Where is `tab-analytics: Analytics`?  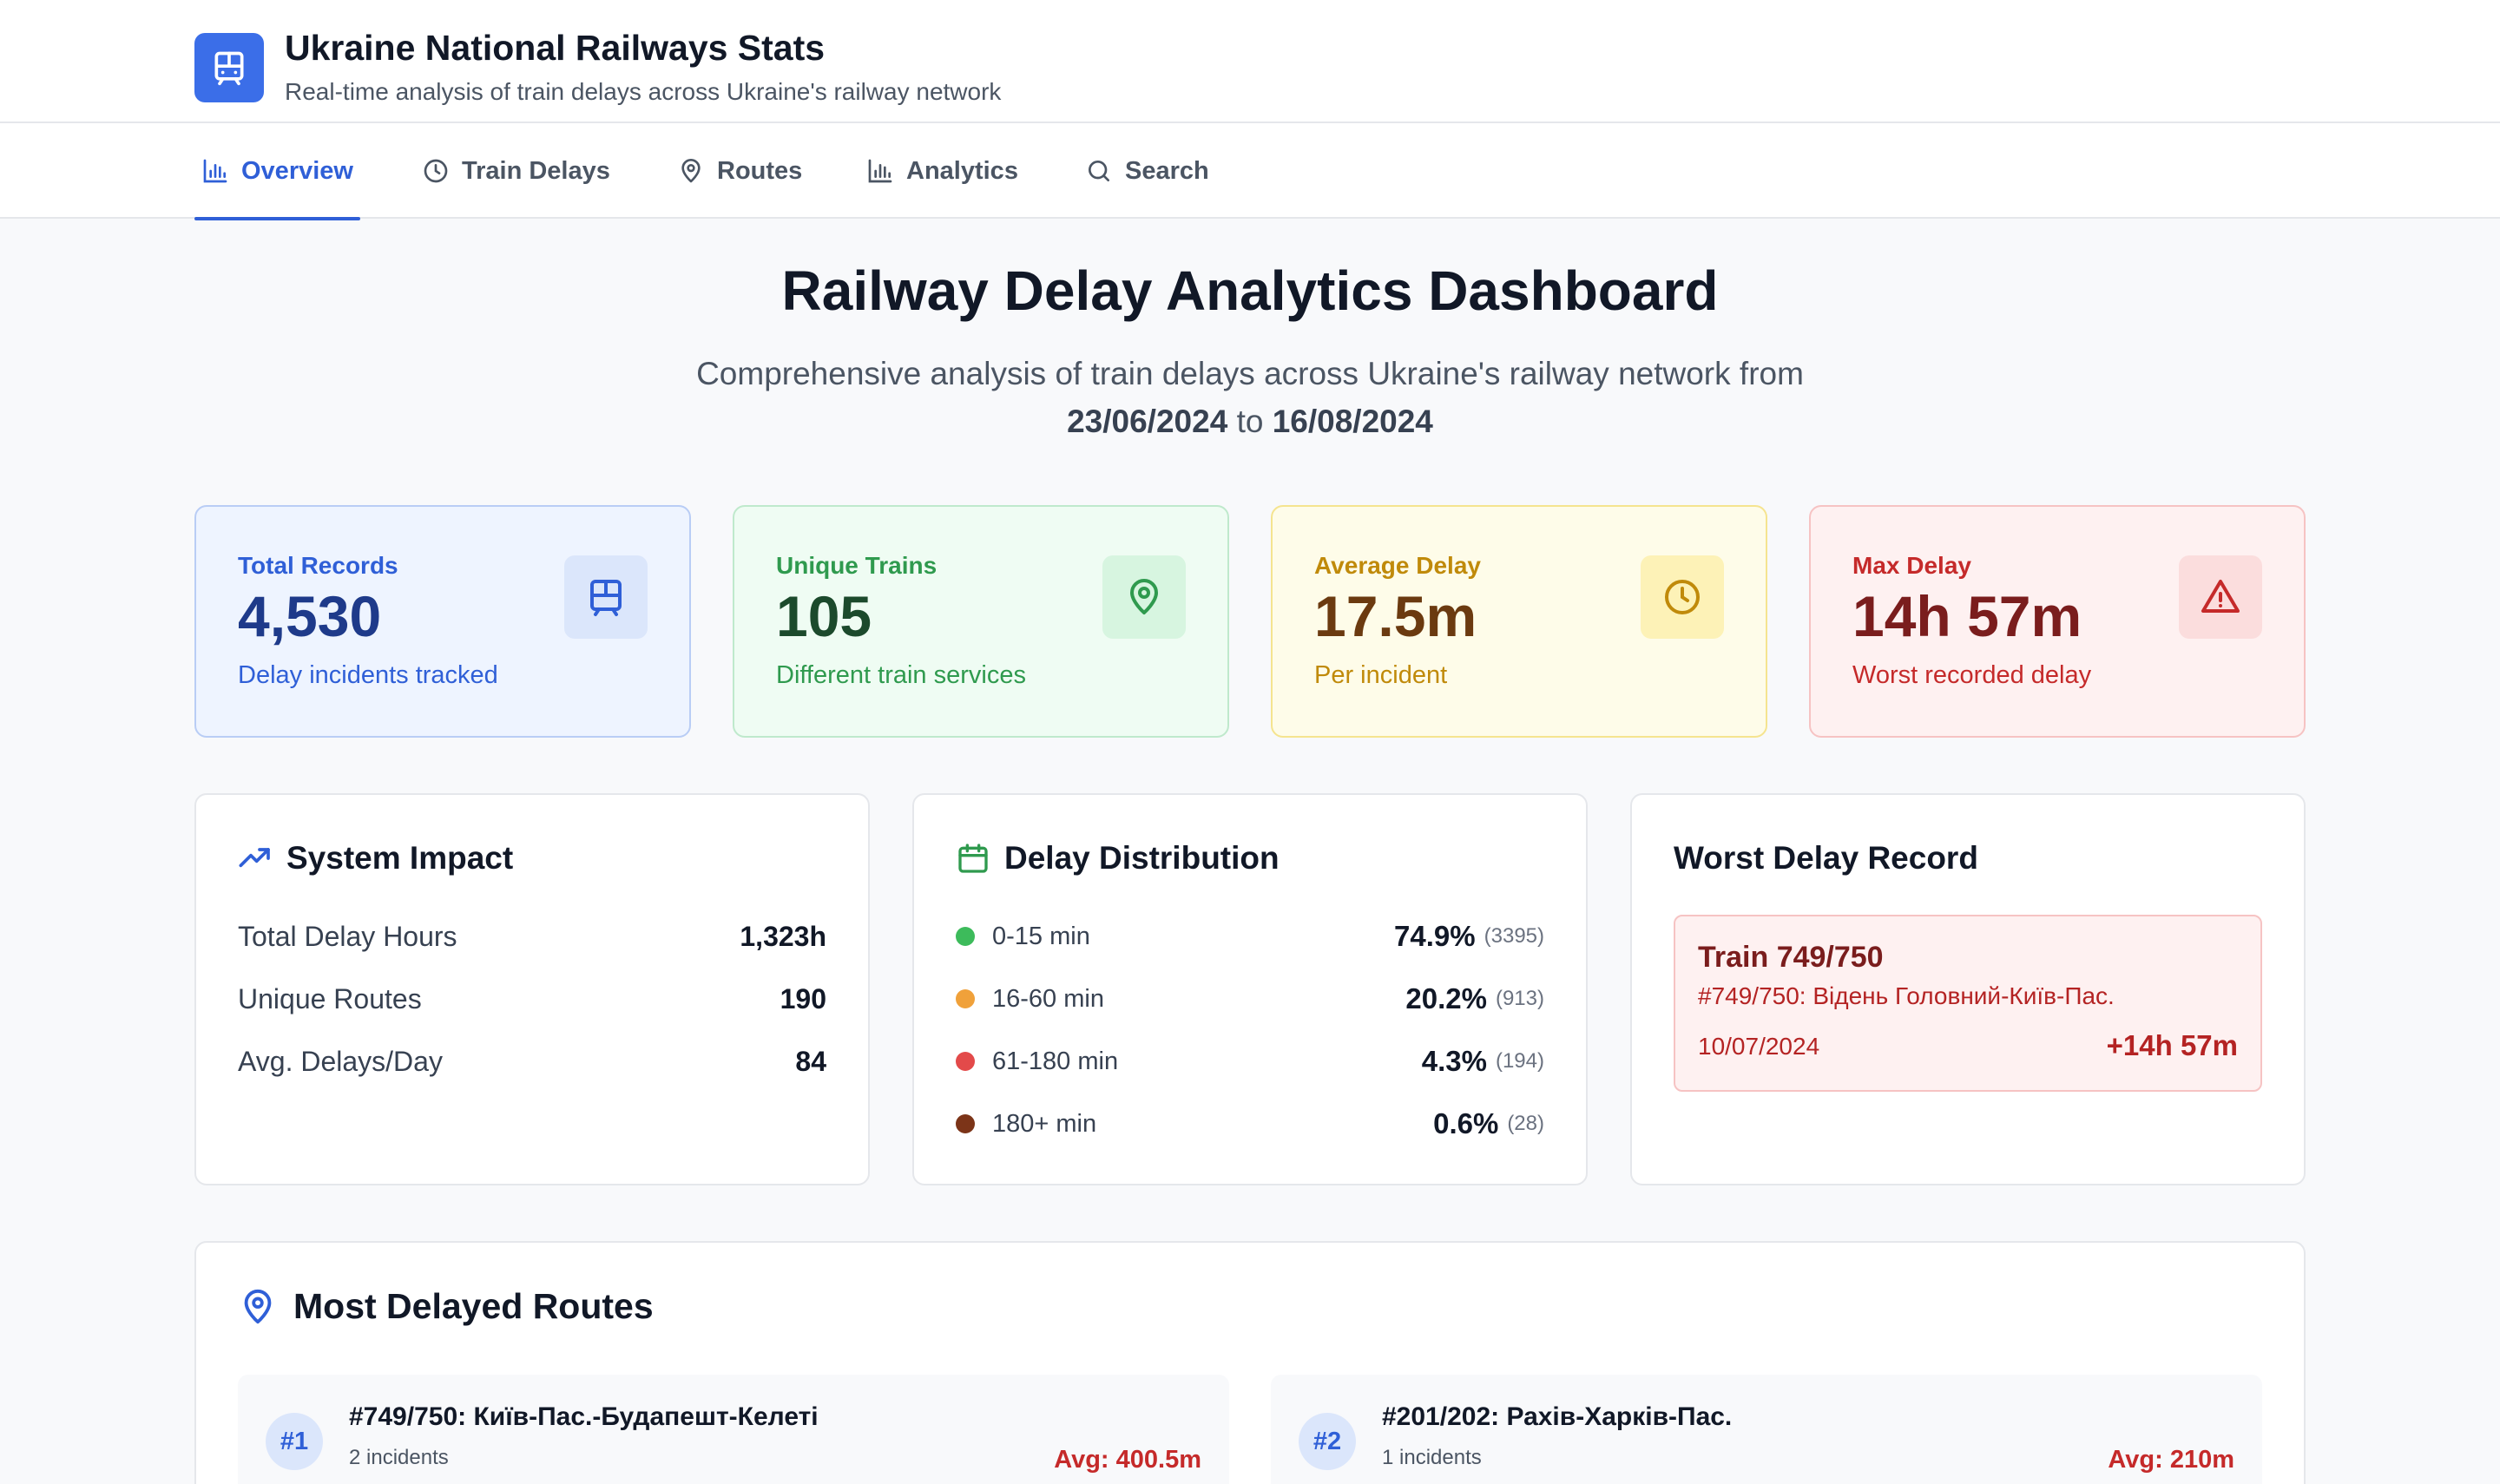
tab-analytics: Analytics is located at coordinates (942, 171).